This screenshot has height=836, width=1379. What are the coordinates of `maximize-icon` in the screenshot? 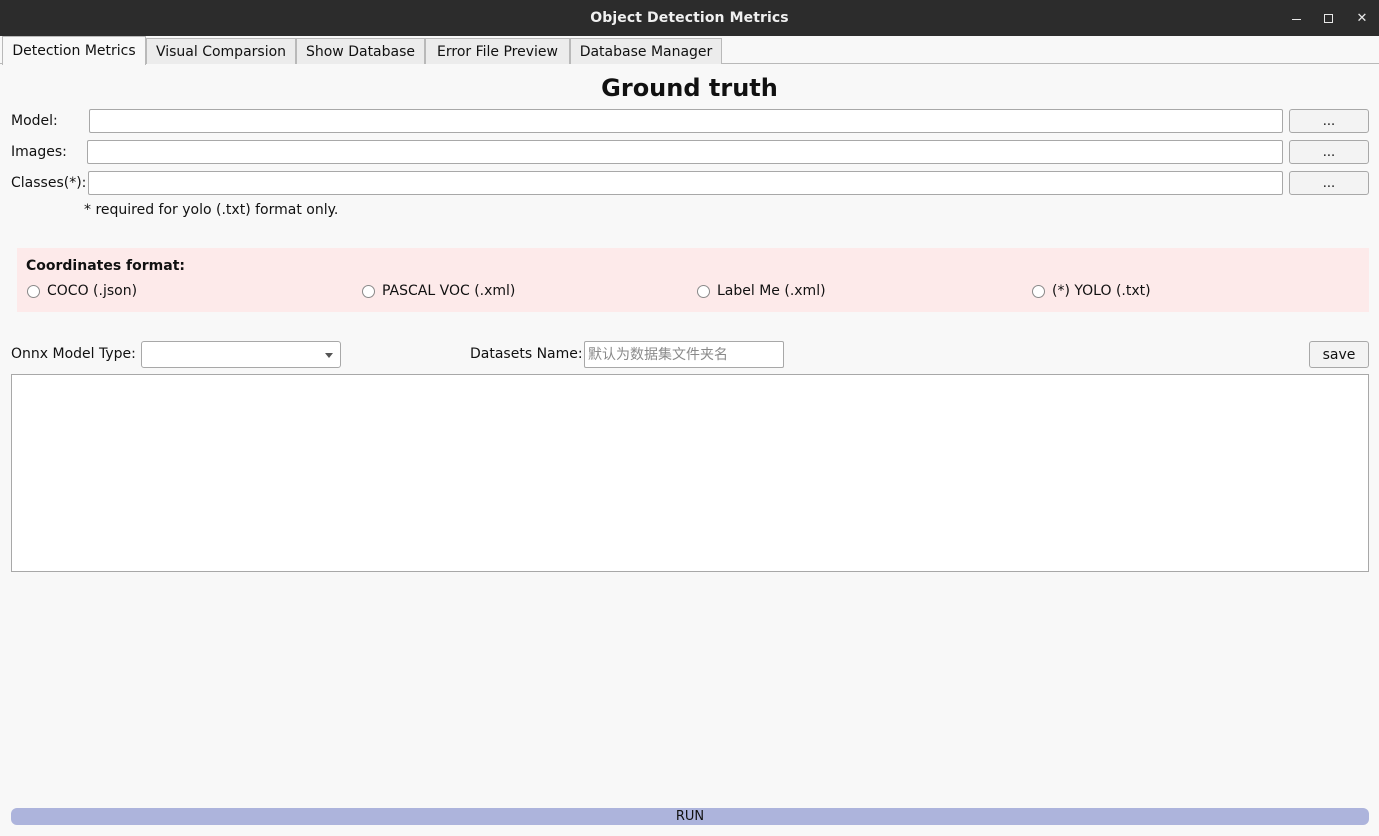 It's located at (1328, 18).